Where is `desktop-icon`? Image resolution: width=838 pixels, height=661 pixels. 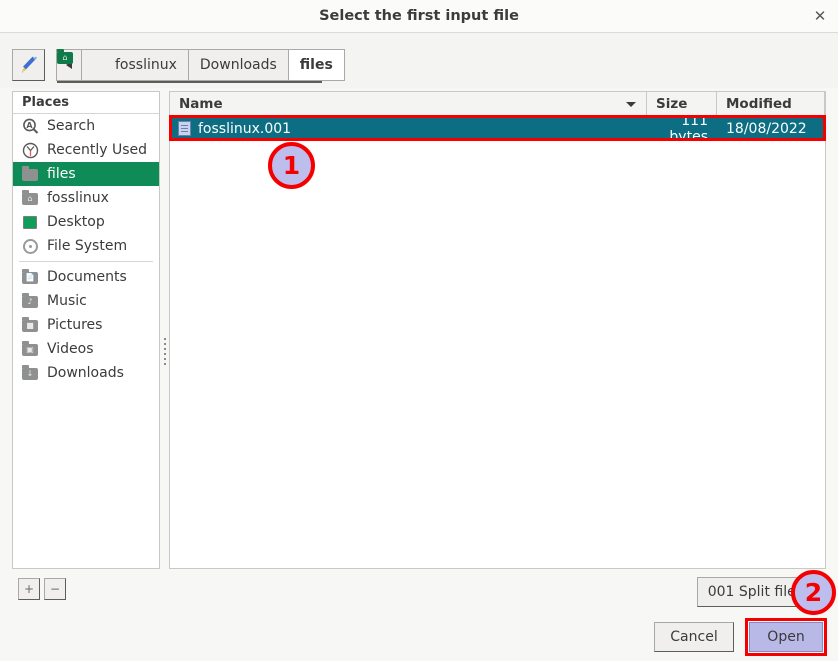
desktop-icon is located at coordinates (30, 222).